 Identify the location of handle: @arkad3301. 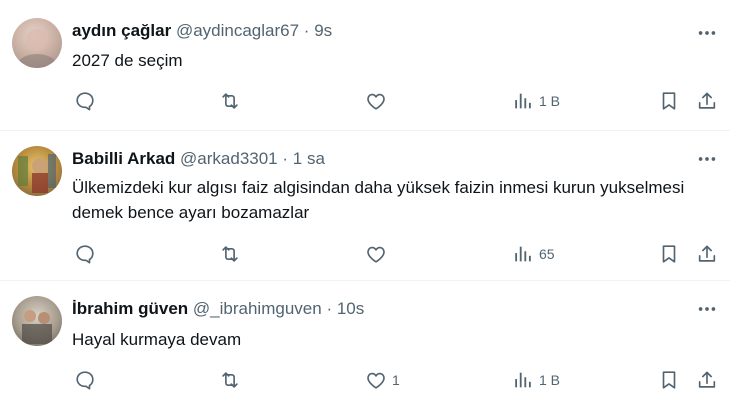
(229, 158).